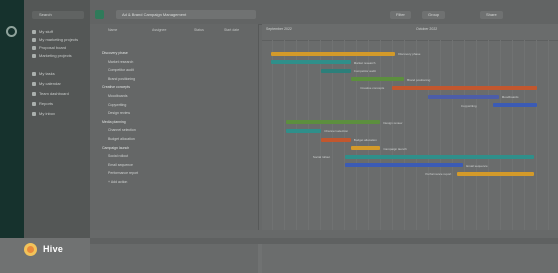 The width and height of the screenshot is (558, 273). Describe the element at coordinates (174, 87) in the screenshot. I see `group-row: Creative concepts` at that location.